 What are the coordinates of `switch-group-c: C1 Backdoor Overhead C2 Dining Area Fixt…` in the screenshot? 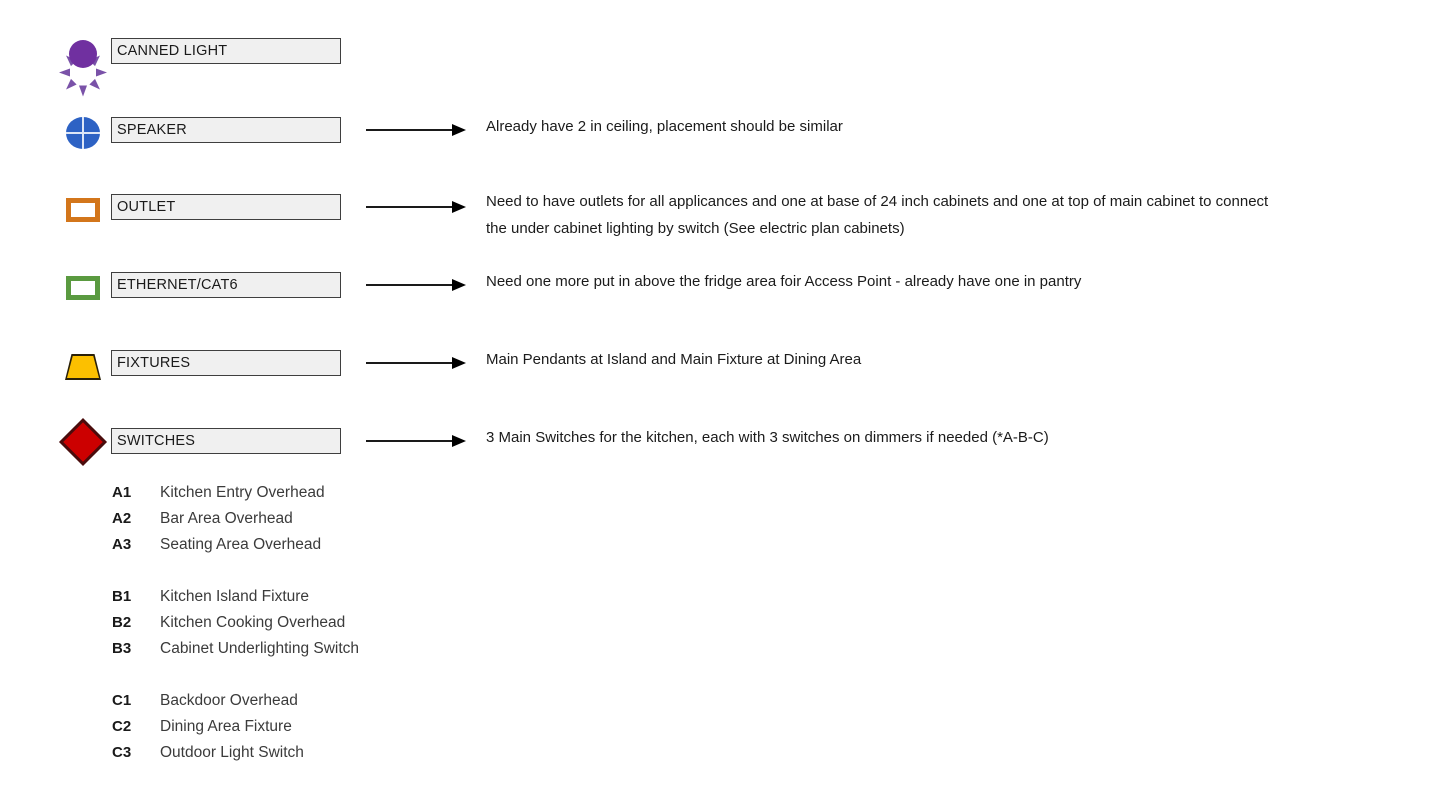 It's located at (322, 731).